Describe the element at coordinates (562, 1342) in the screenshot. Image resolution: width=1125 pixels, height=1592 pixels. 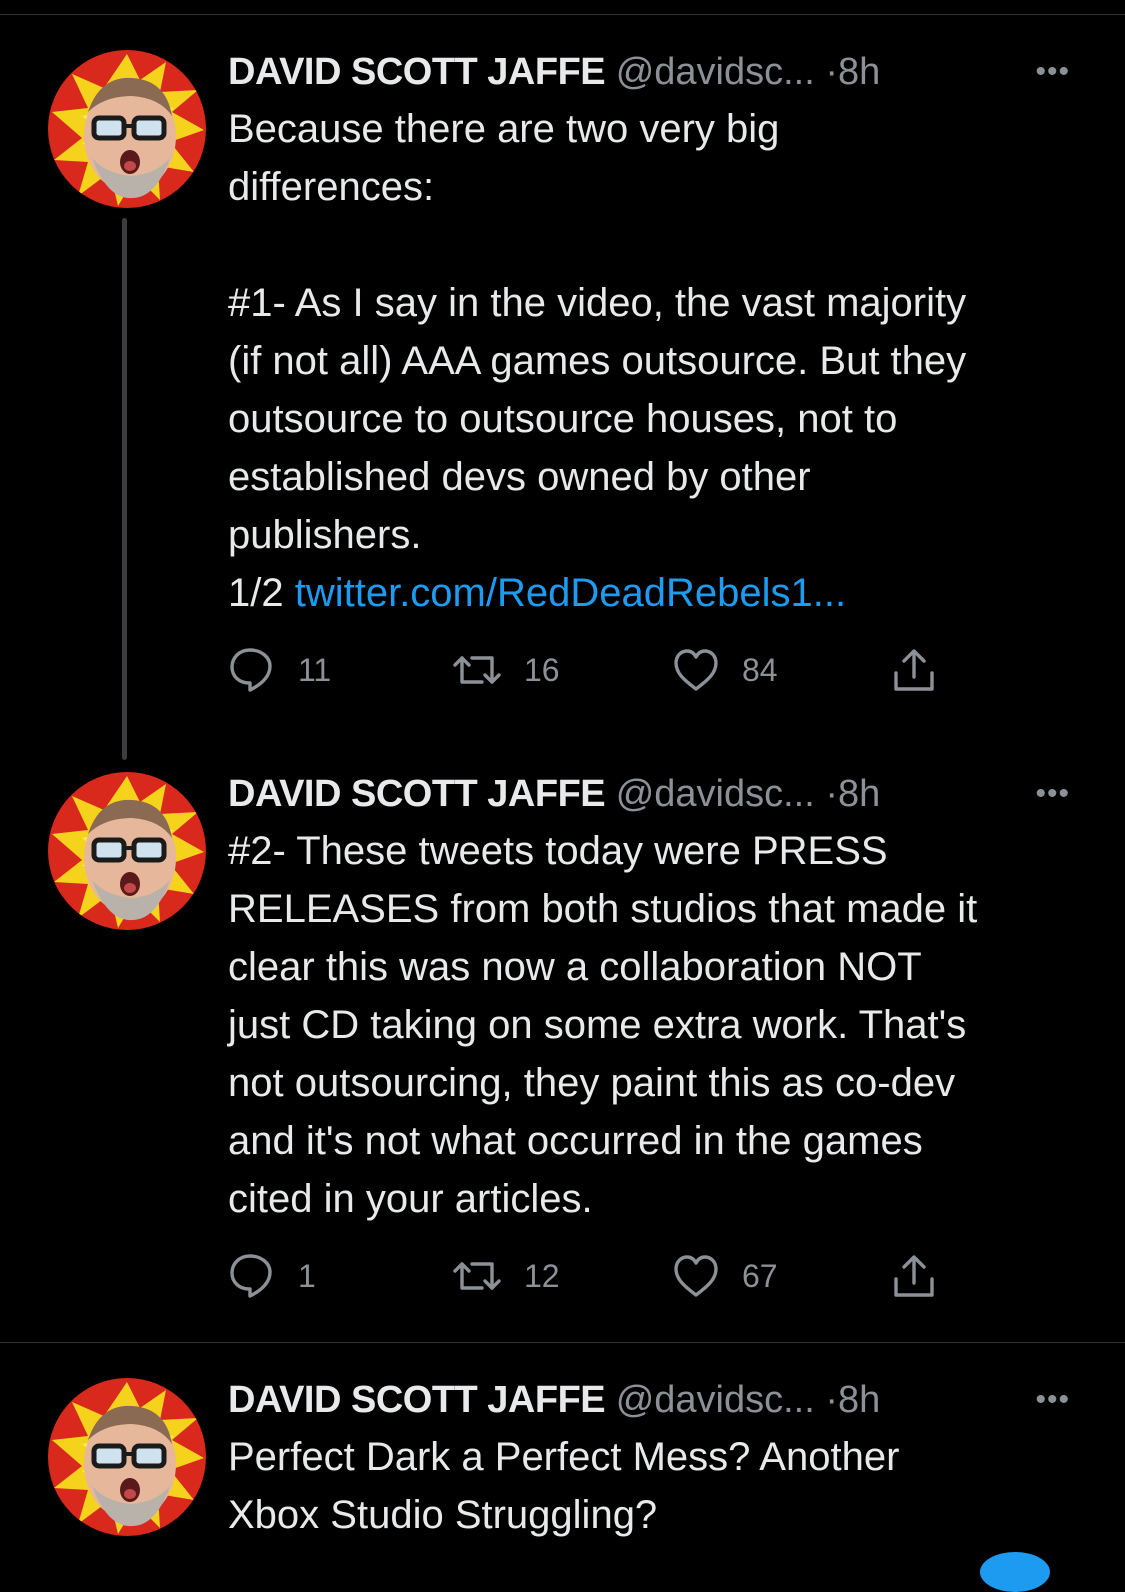
I see `tweet-divider` at that location.